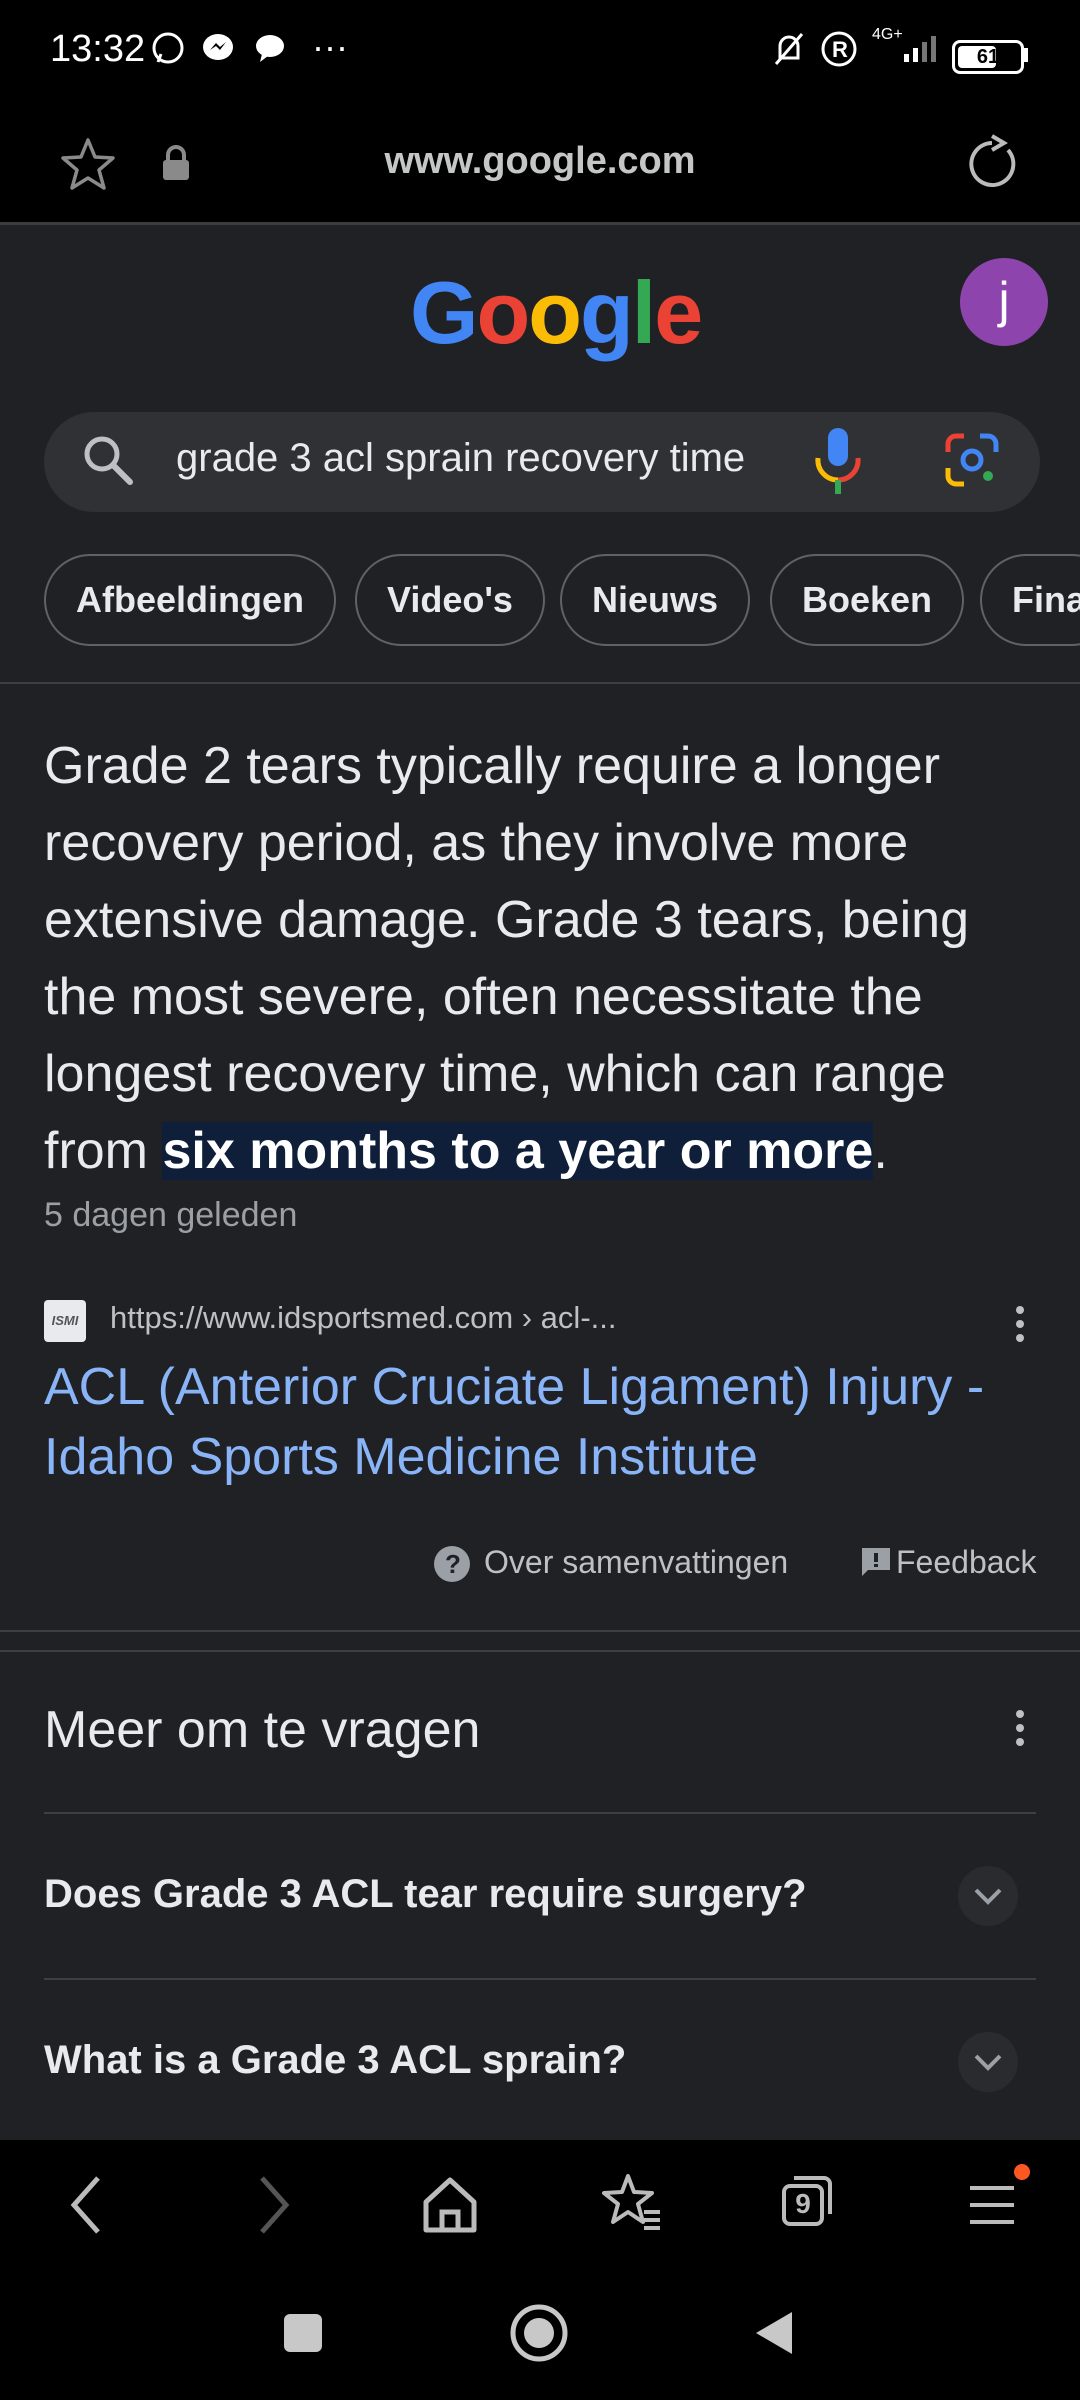  Describe the element at coordinates (473, 458) in the screenshot. I see `search-input: grade 3 acl sprain recovery time` at that location.